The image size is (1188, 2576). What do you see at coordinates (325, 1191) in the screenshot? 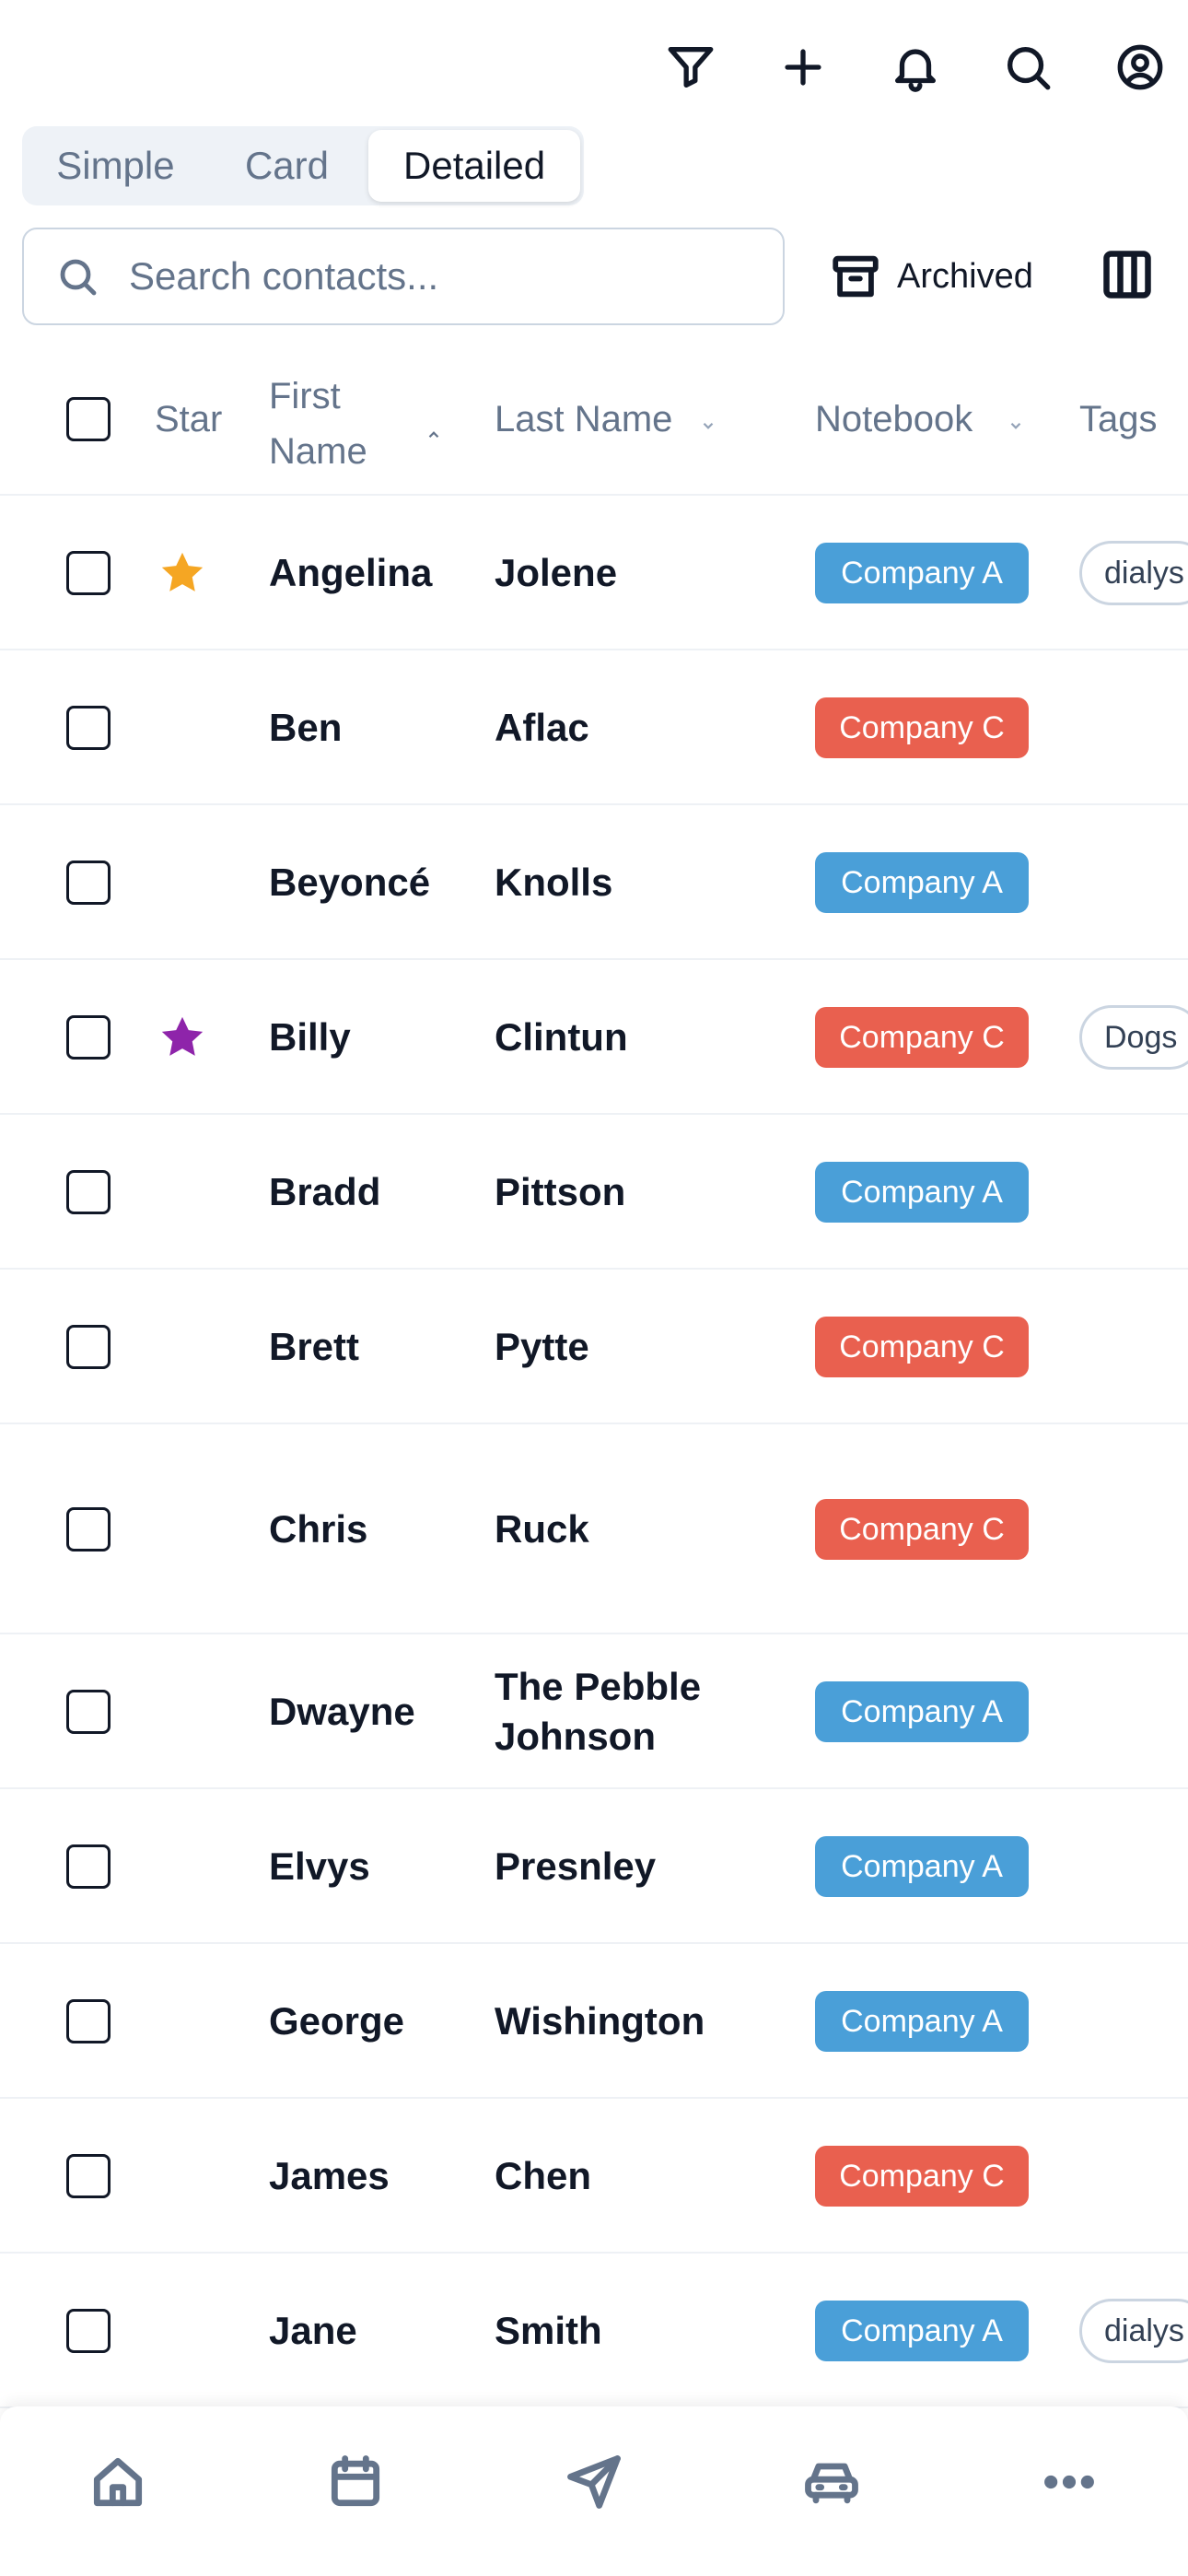
I see `first-name-cell: Bradd` at bounding box center [325, 1191].